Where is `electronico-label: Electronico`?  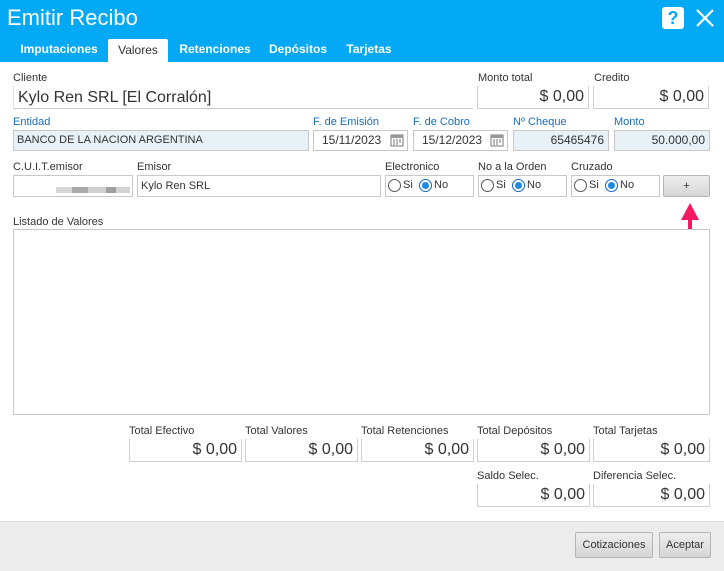 electronico-label: Electronico is located at coordinates (412, 167).